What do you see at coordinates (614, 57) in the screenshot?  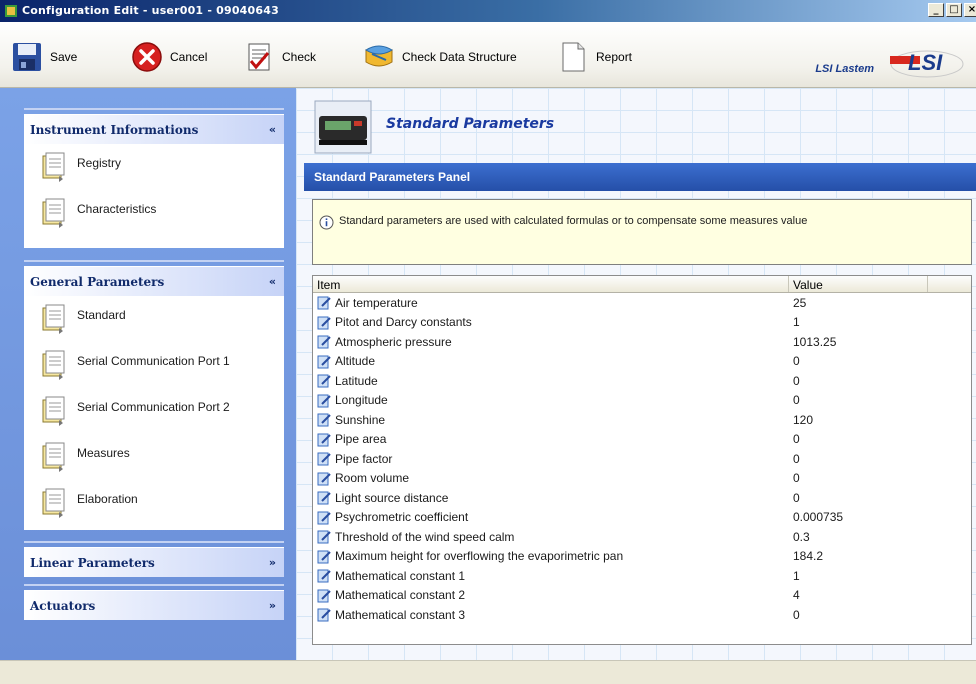 I see `report-label: Report` at bounding box center [614, 57].